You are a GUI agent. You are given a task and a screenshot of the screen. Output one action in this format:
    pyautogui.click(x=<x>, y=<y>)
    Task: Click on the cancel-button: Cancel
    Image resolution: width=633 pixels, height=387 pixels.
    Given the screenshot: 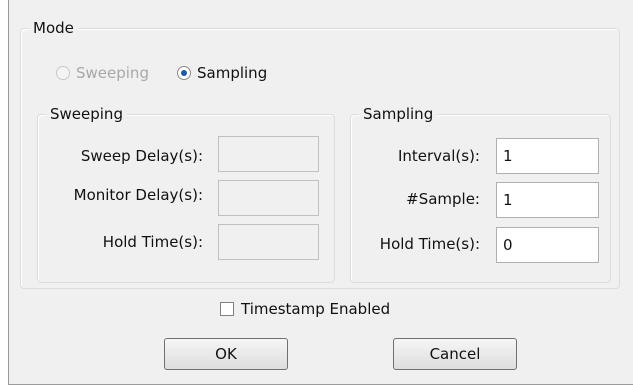 What is the action you would take?
    pyautogui.click(x=455, y=354)
    